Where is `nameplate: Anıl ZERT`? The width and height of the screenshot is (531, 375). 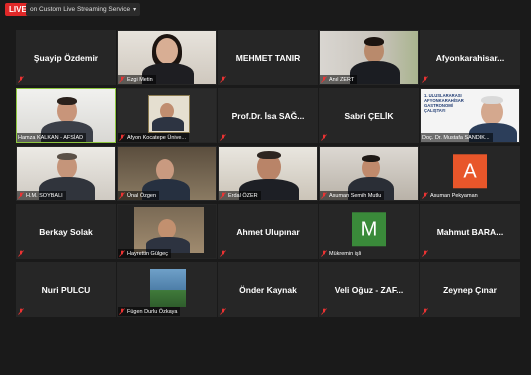 nameplate: Anıl ZERT is located at coordinates (339, 79).